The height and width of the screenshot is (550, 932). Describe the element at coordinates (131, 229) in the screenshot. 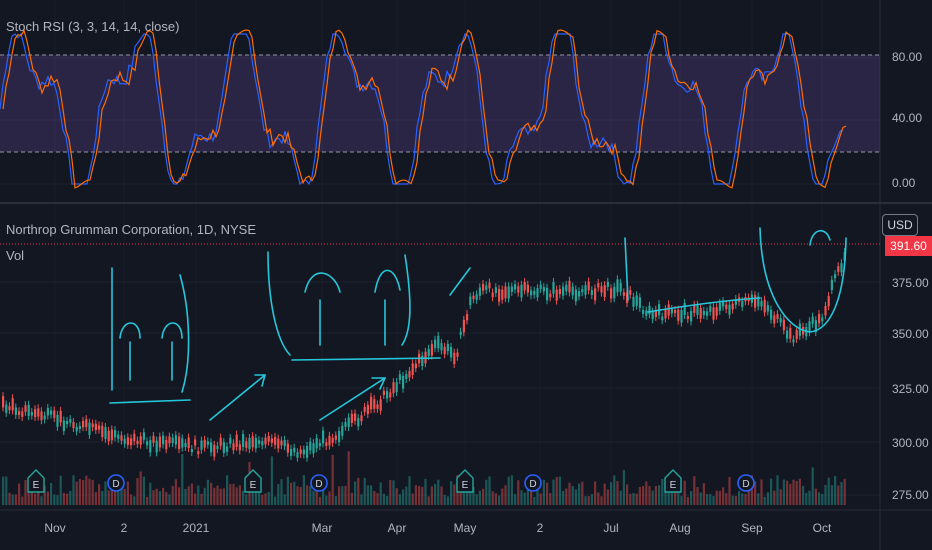

I see `symbol-title: Northrop Grumman Corporation, 1D, NYSE` at that location.